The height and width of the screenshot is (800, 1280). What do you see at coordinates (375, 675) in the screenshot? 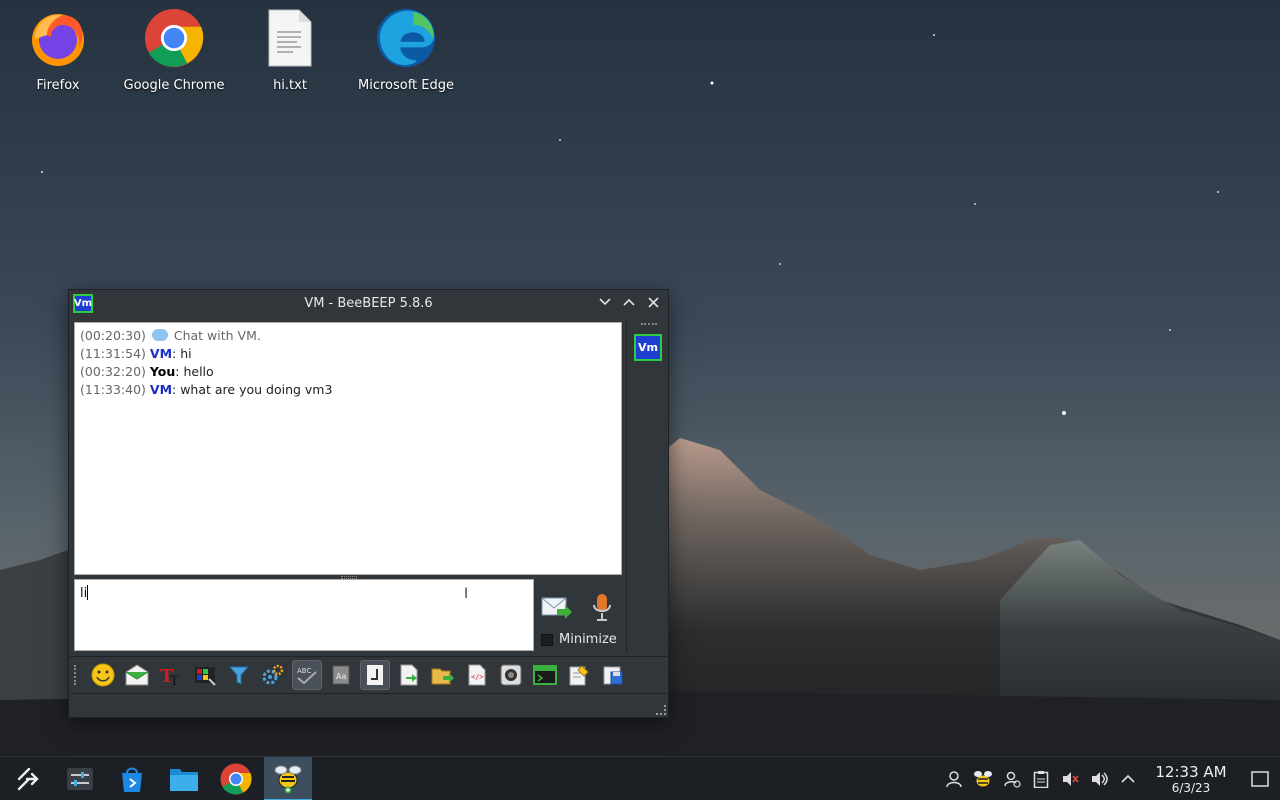
I see `word-completion-icon` at bounding box center [375, 675].